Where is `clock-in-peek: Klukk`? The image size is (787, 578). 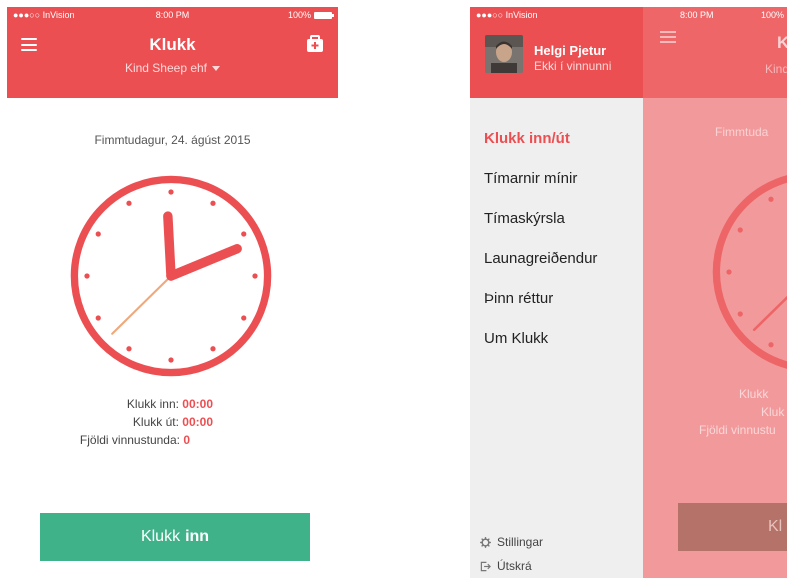 clock-in-peek: Klukk is located at coordinates (754, 394).